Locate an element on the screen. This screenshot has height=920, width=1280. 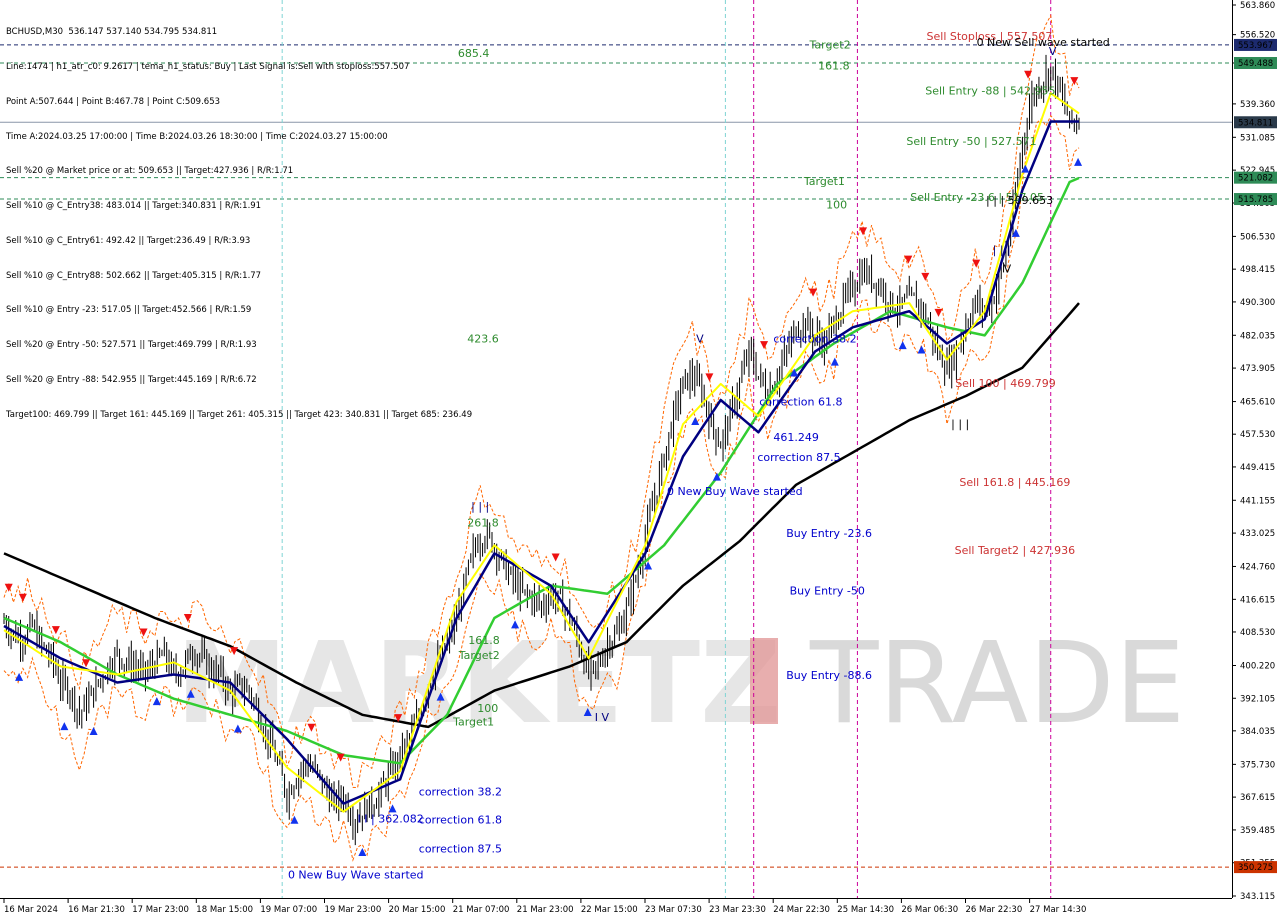
watermark-red-bar is located at coordinates (764, 681).